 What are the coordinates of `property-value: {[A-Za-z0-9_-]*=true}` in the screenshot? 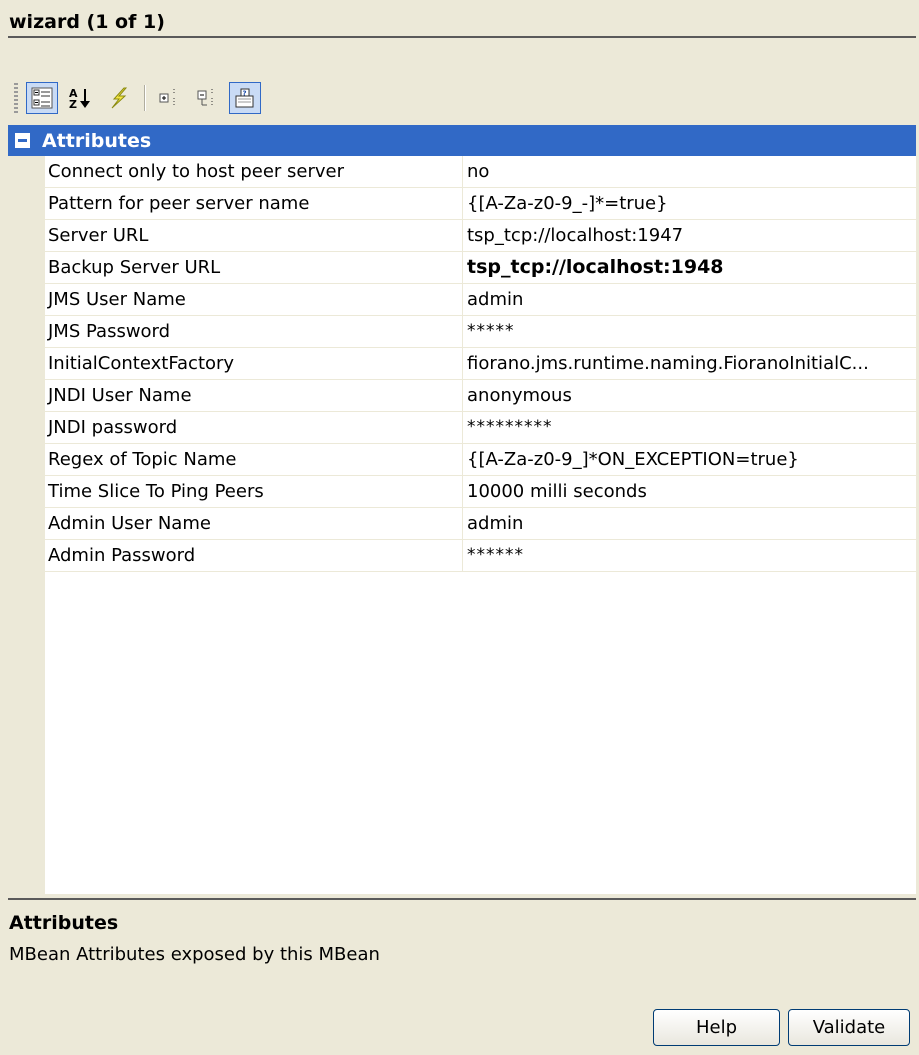 It's located at (689, 203).